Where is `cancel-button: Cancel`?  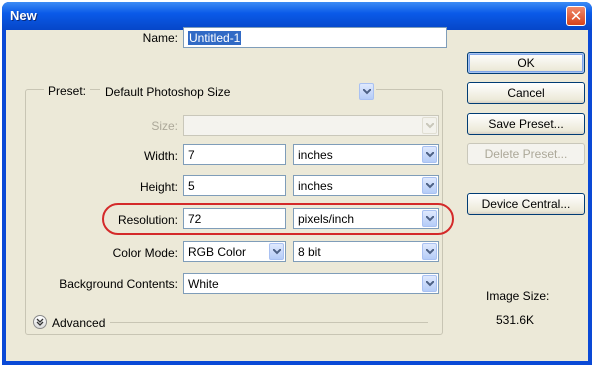
cancel-button: Cancel is located at coordinates (526, 93).